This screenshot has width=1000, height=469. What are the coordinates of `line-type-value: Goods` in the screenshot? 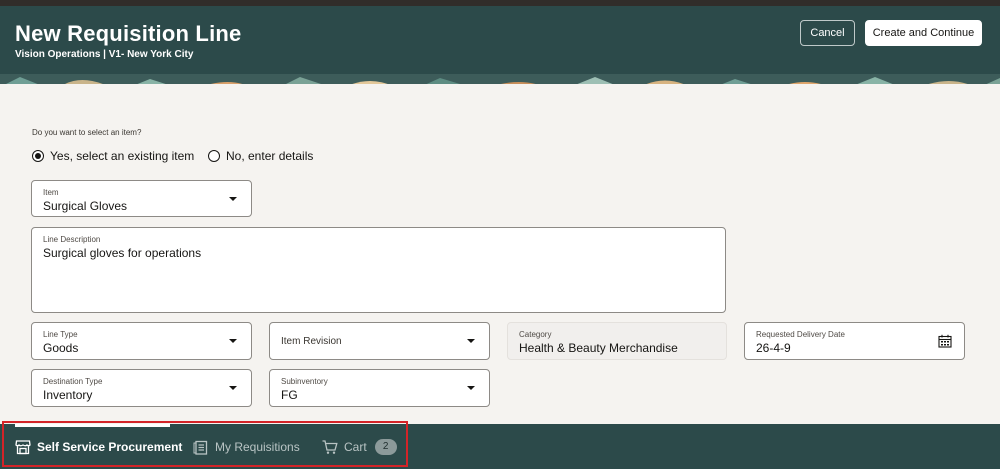 It's located at (61, 348).